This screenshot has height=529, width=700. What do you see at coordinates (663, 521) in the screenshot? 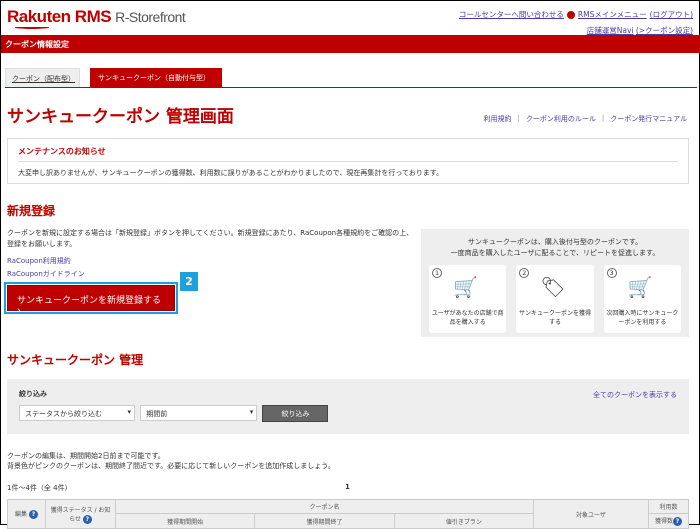
I see `col-label: 獲得数` at bounding box center [663, 521].